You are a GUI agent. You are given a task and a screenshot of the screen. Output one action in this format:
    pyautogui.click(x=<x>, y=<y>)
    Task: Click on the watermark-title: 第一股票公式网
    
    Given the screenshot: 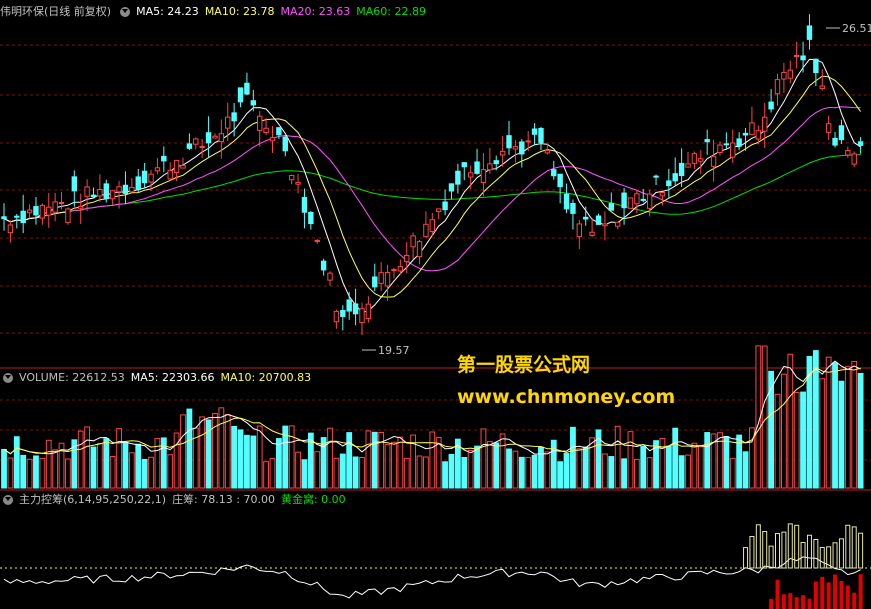 What is the action you would take?
    pyautogui.click(x=524, y=365)
    